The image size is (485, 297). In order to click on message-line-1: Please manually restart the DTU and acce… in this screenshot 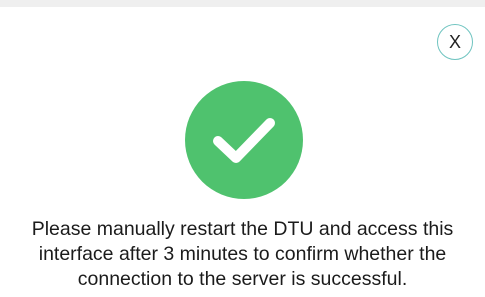, I will do `click(242, 229)`.